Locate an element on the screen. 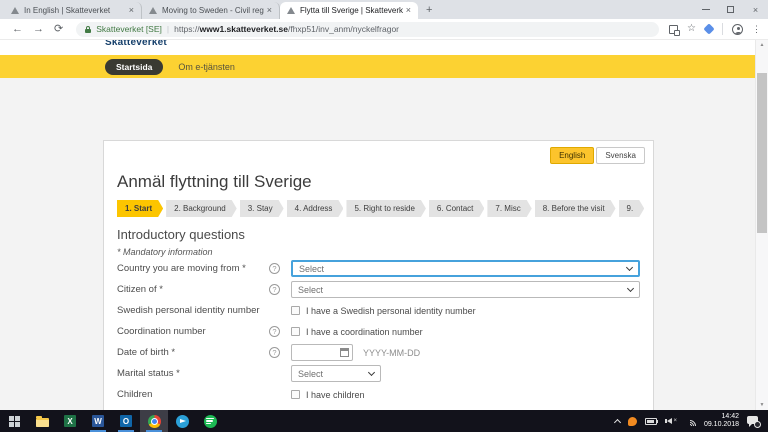  language-svenska-button: Svenska is located at coordinates (620, 155).